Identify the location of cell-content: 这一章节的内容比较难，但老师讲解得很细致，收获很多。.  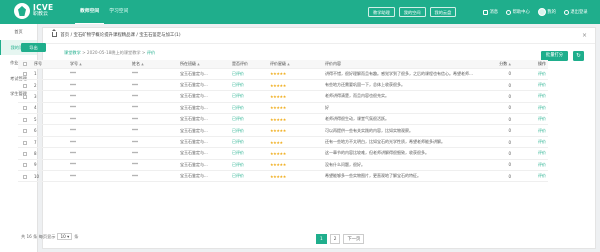
(400, 153).